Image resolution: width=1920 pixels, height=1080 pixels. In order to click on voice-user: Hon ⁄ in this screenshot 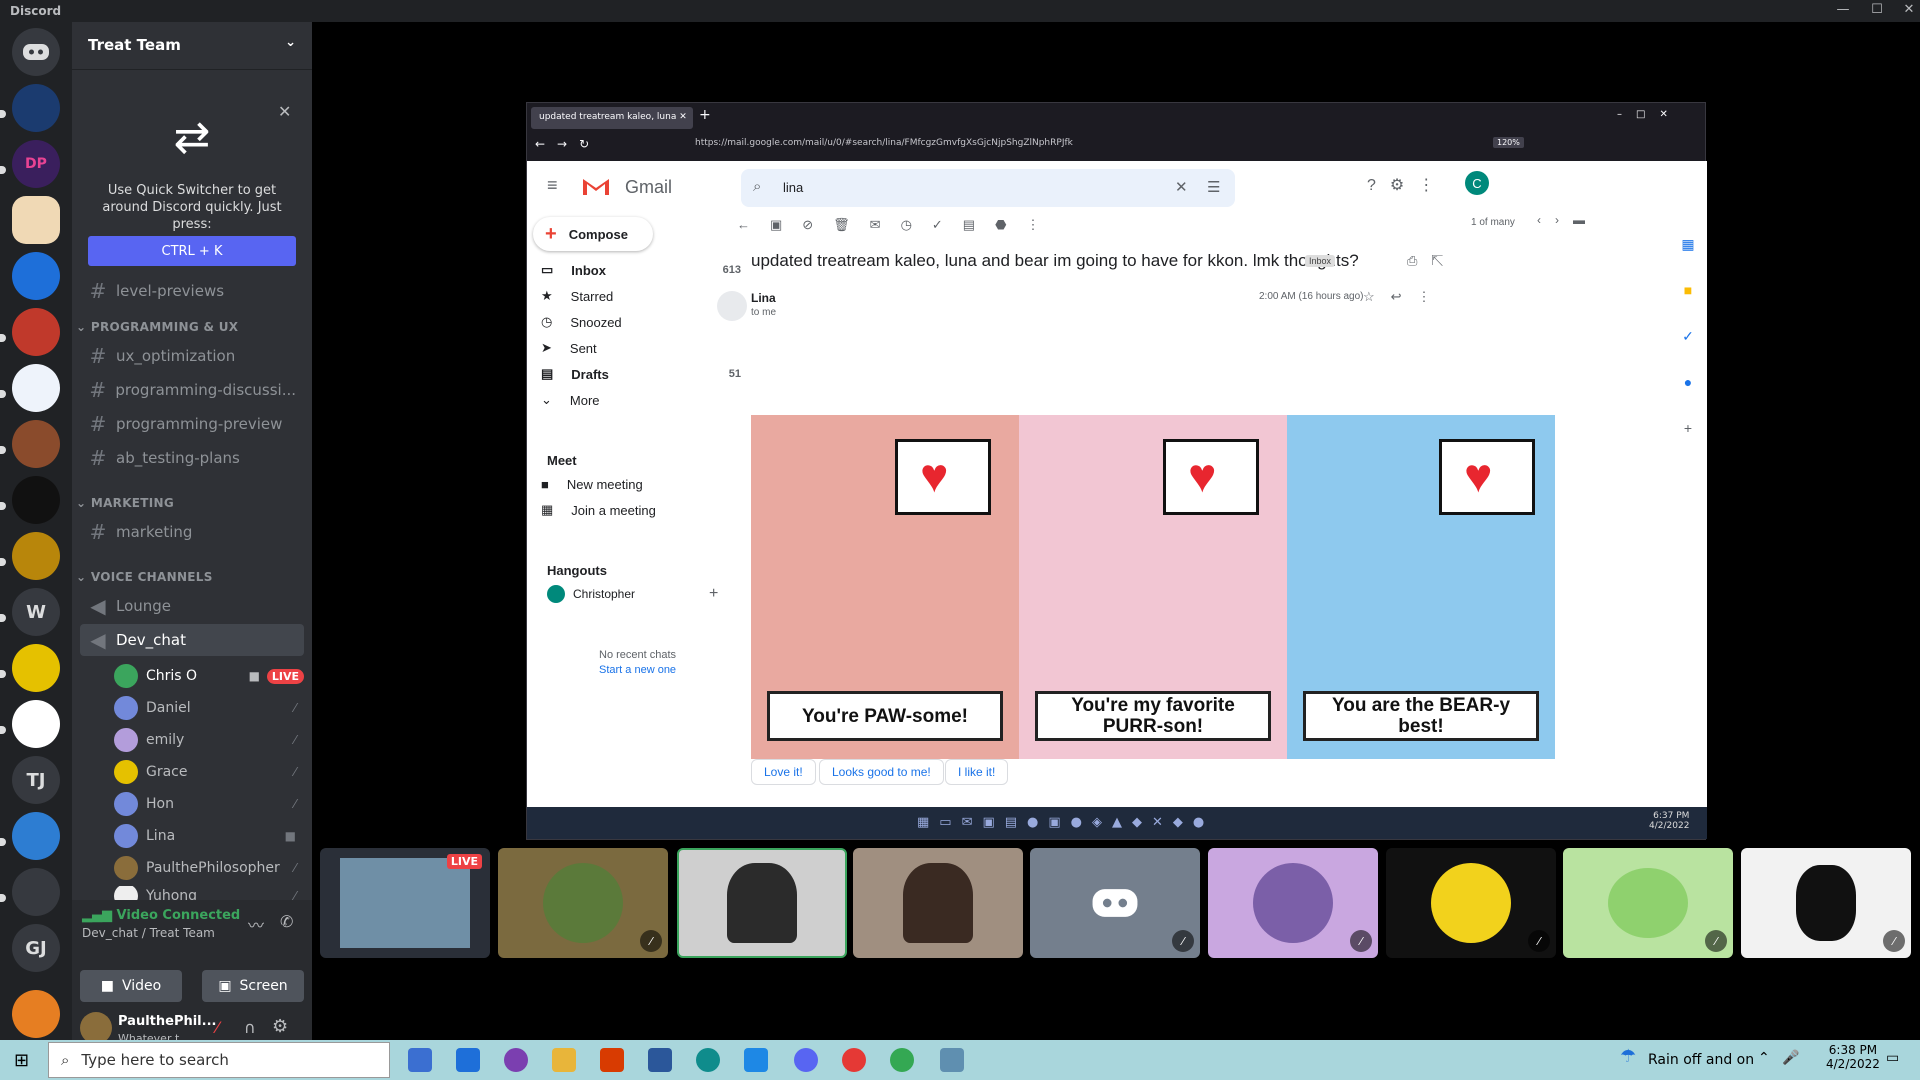, I will do `click(209, 804)`.